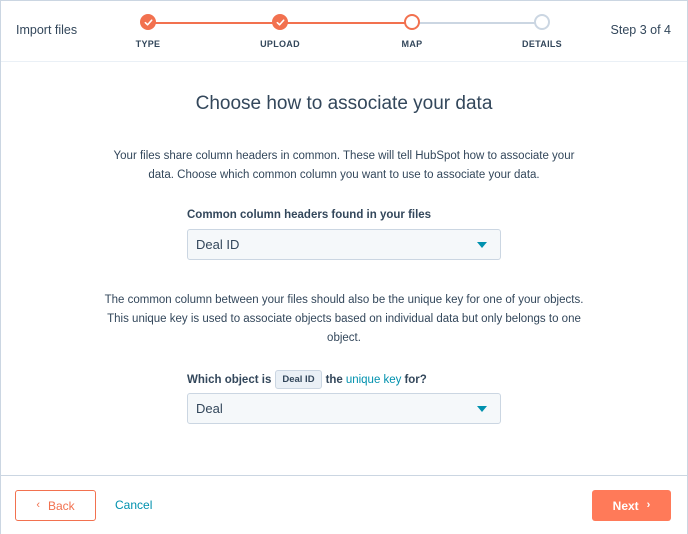 This screenshot has width=688, height=534. What do you see at coordinates (148, 44) in the screenshot?
I see `step-label-type: TYPE` at bounding box center [148, 44].